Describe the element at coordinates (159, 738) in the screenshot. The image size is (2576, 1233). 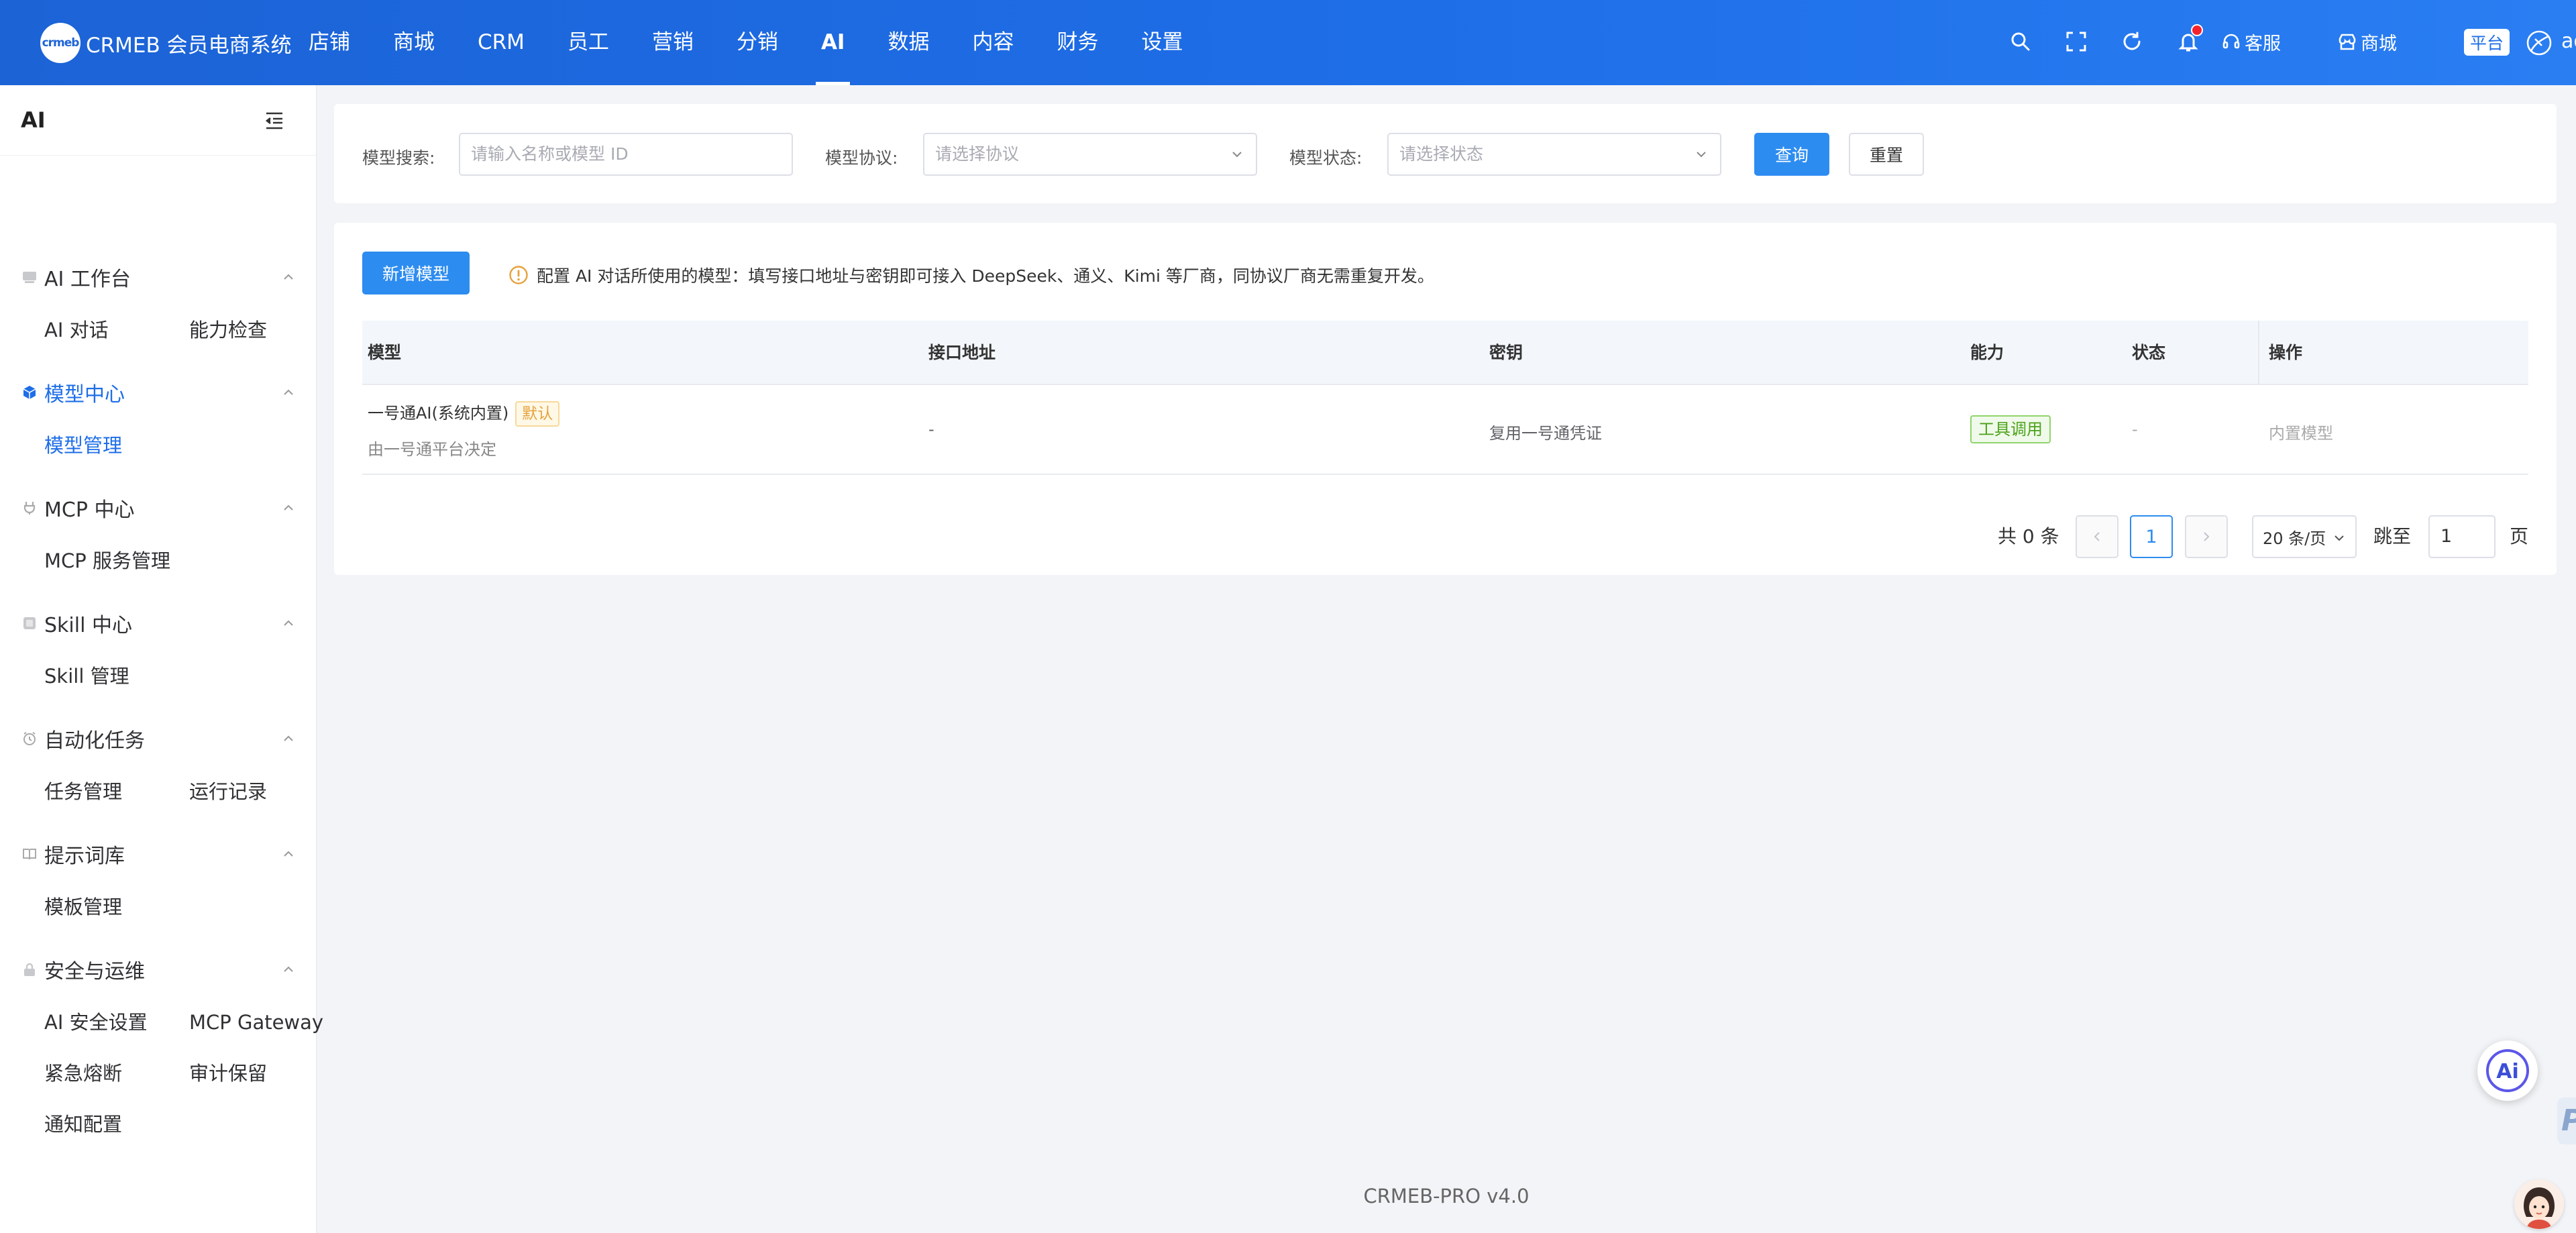
I see `sidebar-group-automation: 自动化任务` at that location.